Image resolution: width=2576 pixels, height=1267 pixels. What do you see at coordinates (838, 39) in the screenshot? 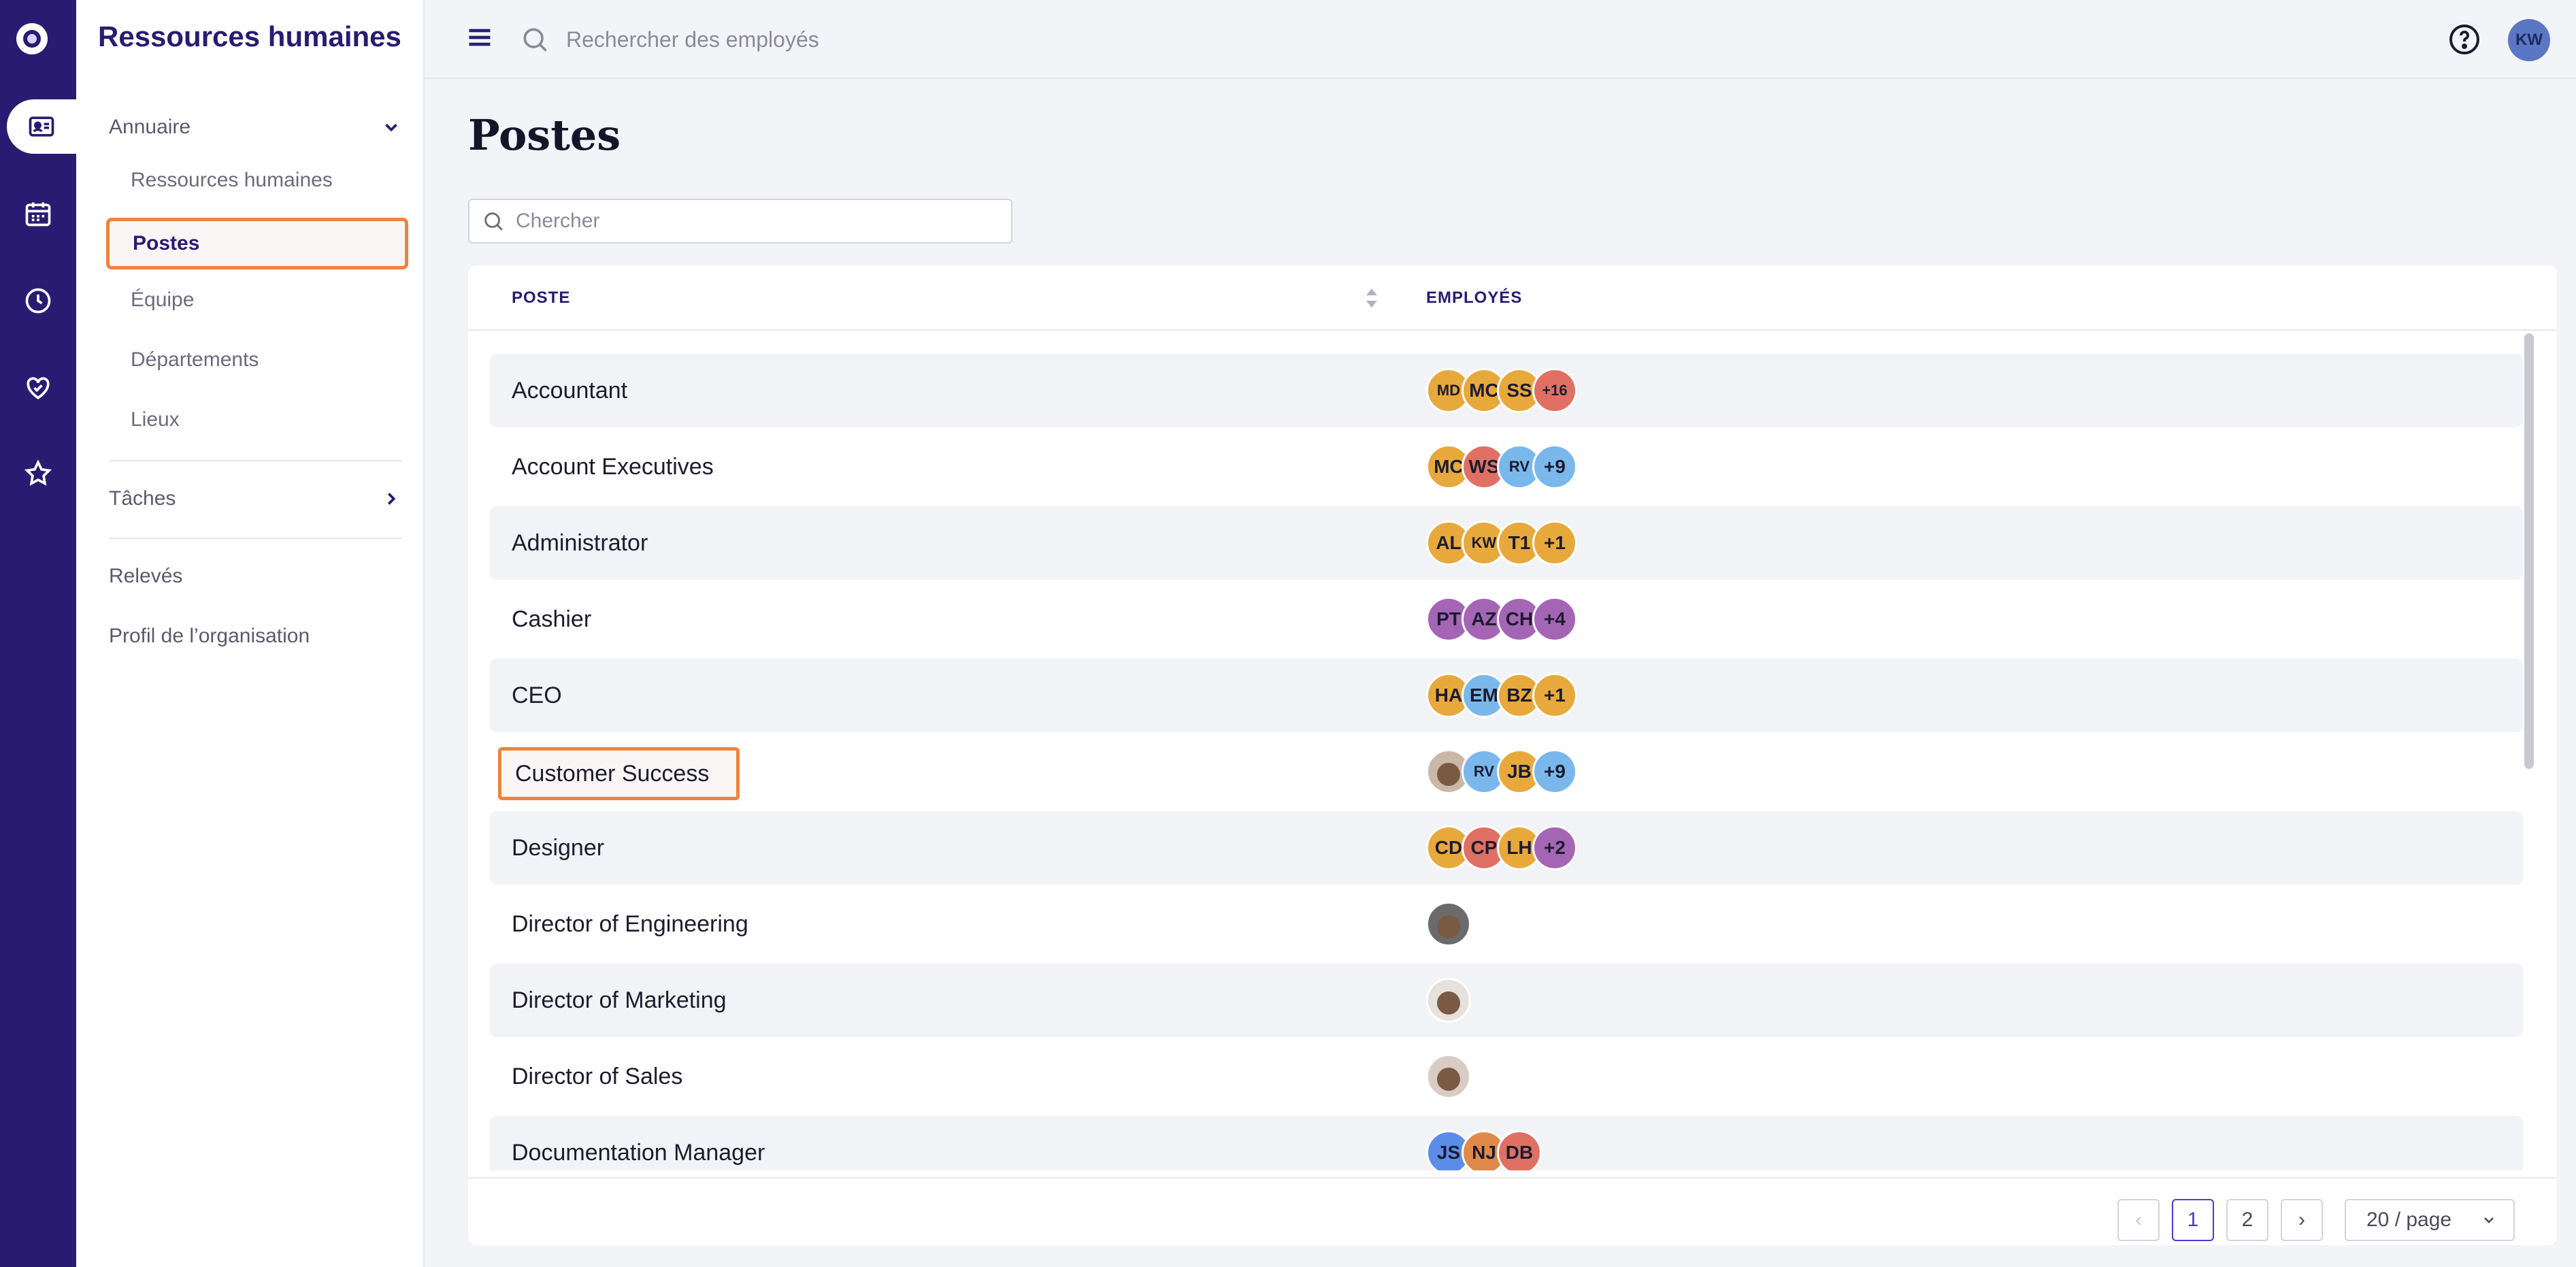
I see `employee-search-input` at bounding box center [838, 39].